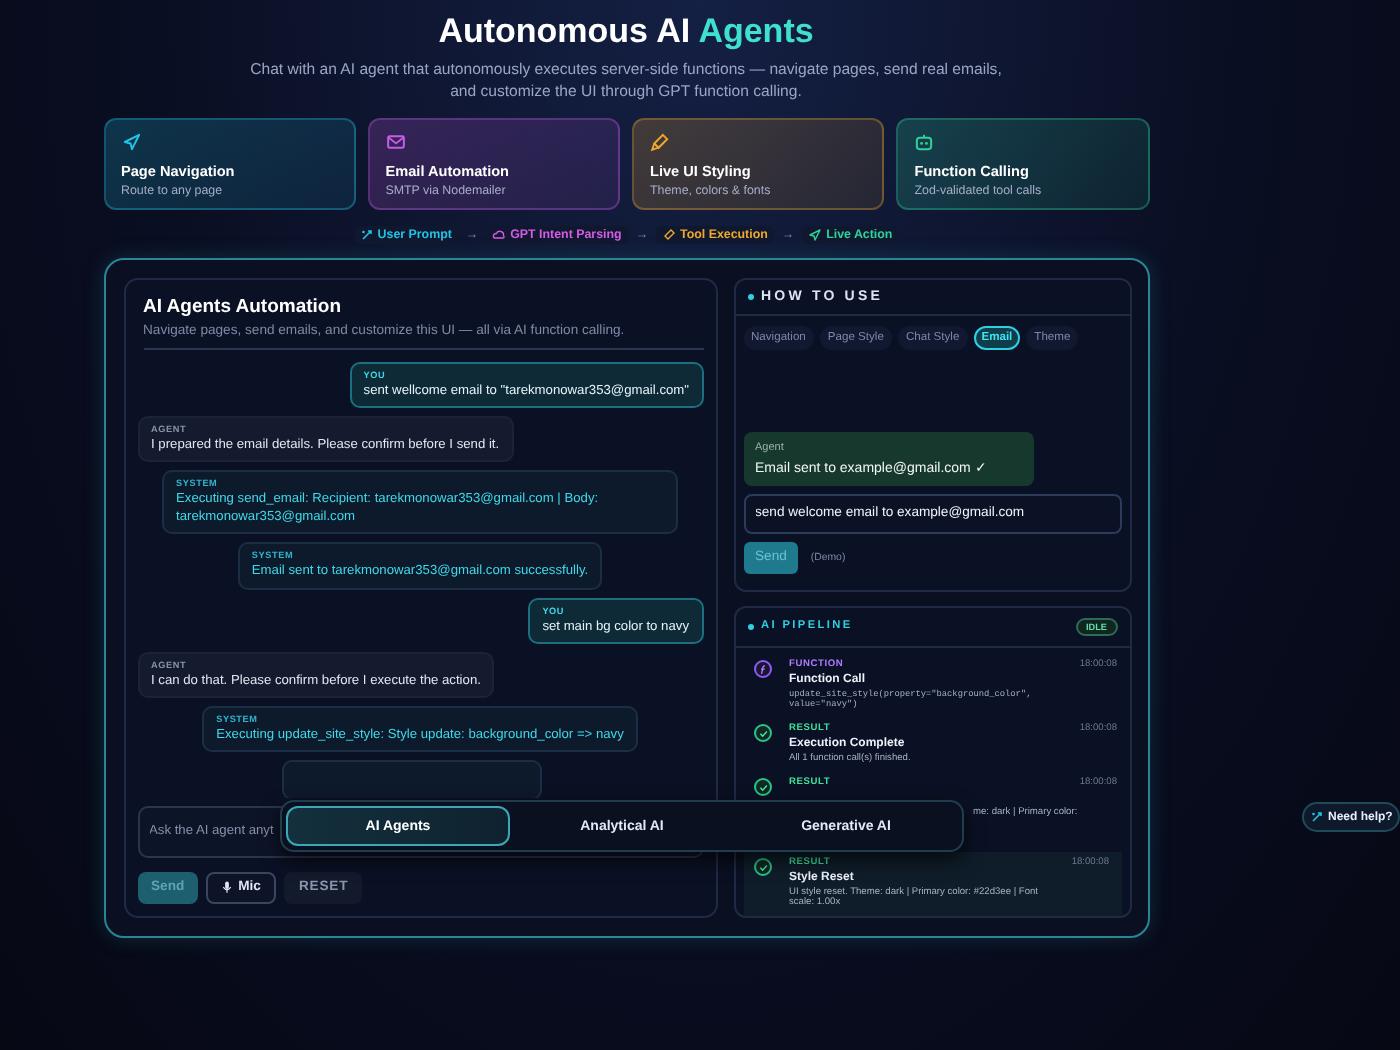 This screenshot has height=1050, width=1400. Describe the element at coordinates (499, 234) in the screenshot. I see `cloud-icon` at that location.